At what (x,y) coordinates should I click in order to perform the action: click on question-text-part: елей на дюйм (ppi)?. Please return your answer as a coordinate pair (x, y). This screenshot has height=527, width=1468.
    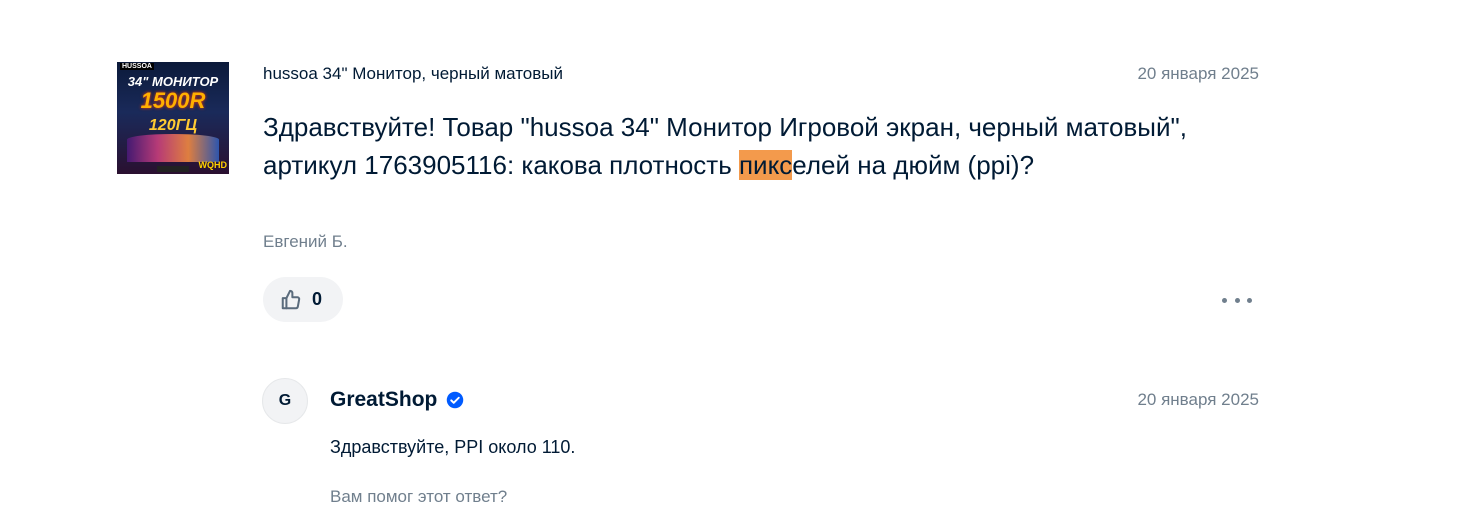
    Looking at the image, I should click on (913, 165).